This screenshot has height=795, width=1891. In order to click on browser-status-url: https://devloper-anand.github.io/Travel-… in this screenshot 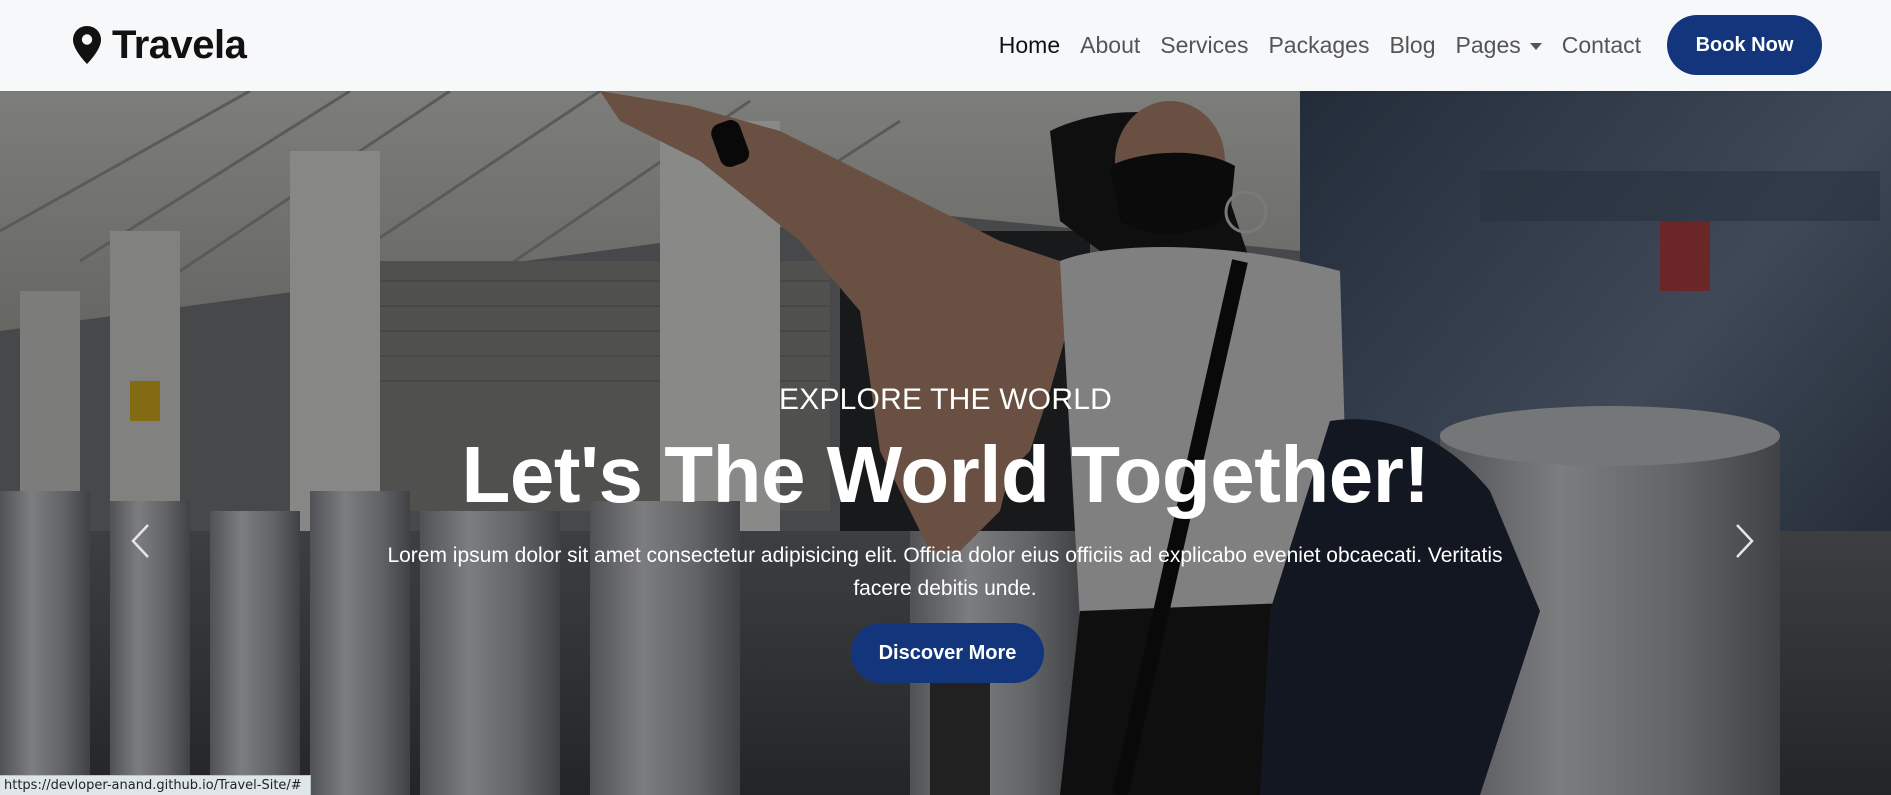, I will do `click(155, 785)`.